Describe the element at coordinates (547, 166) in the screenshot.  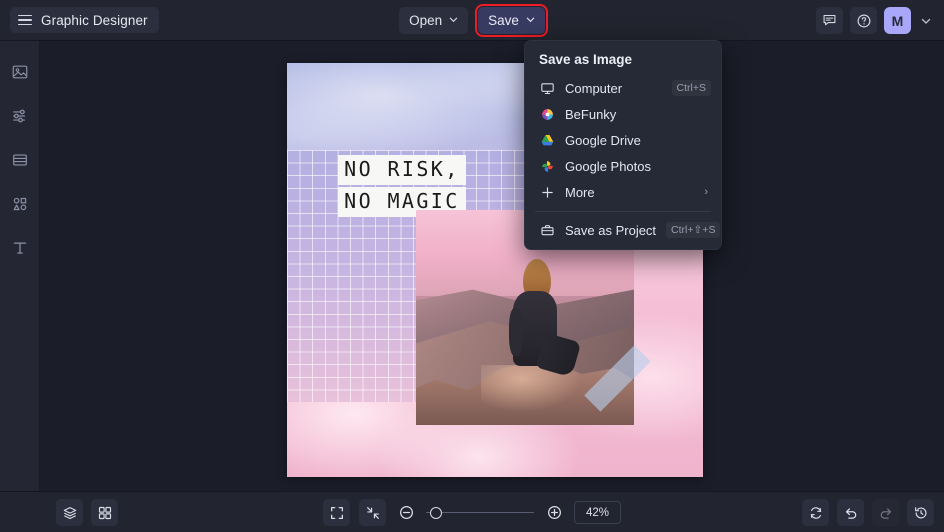
I see `google-photos-icon` at that location.